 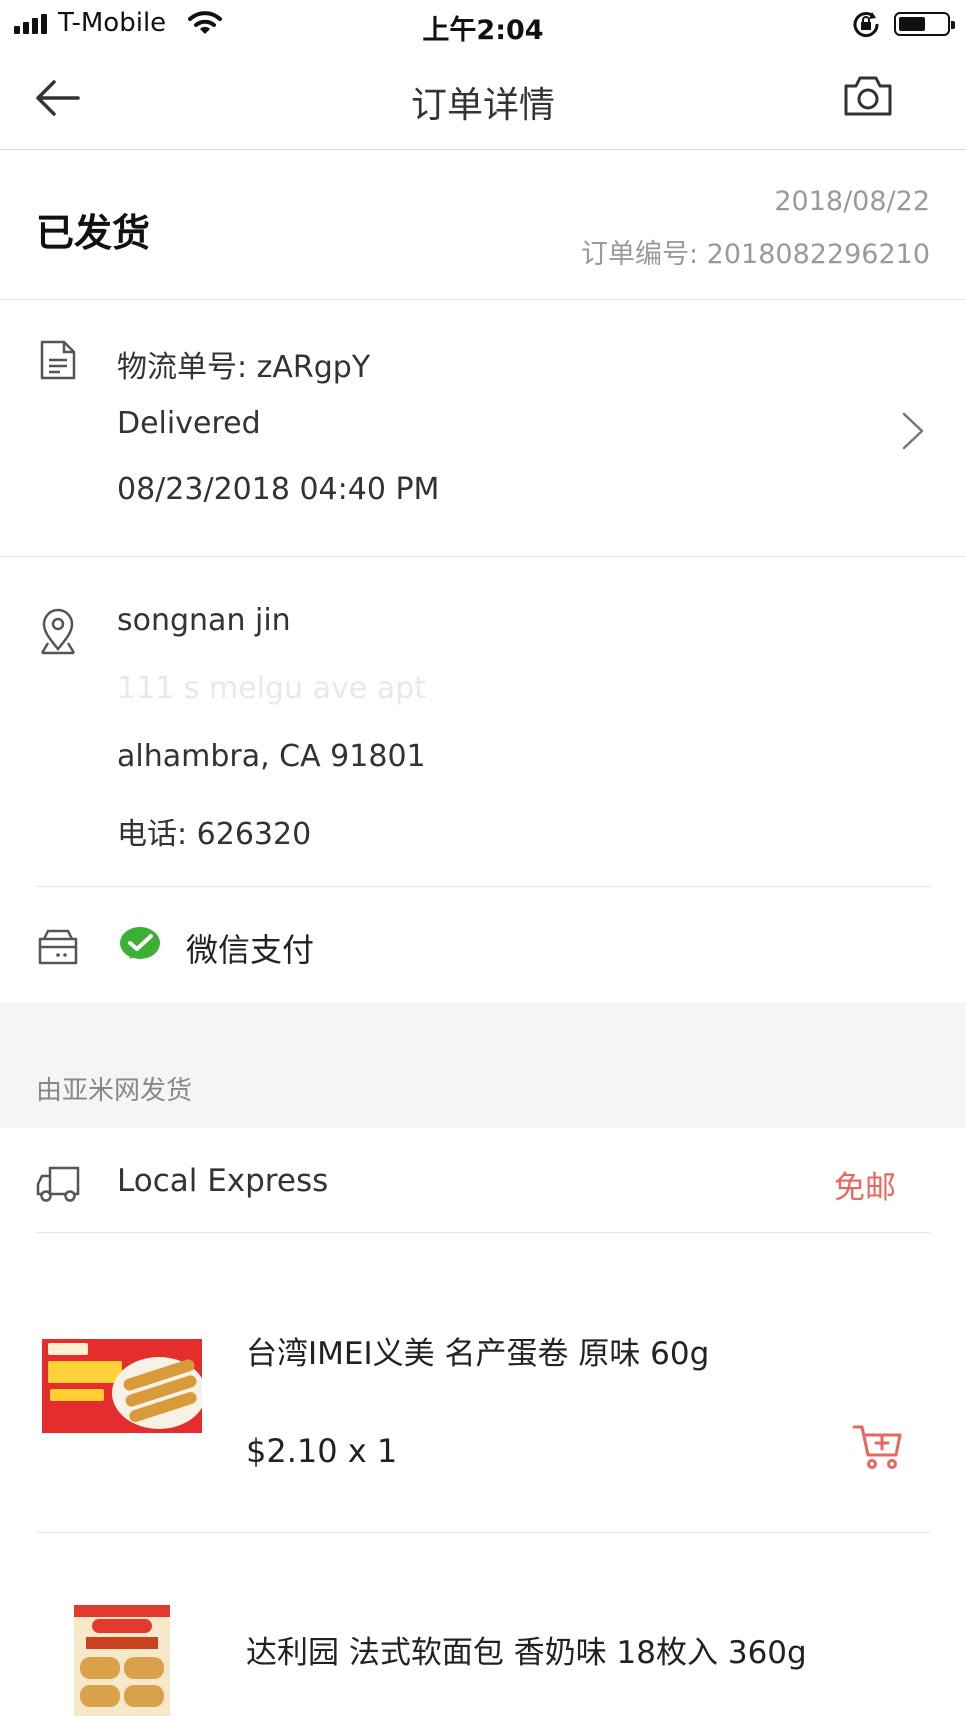 What do you see at coordinates (58, 360) in the screenshot?
I see `document-icon` at bounding box center [58, 360].